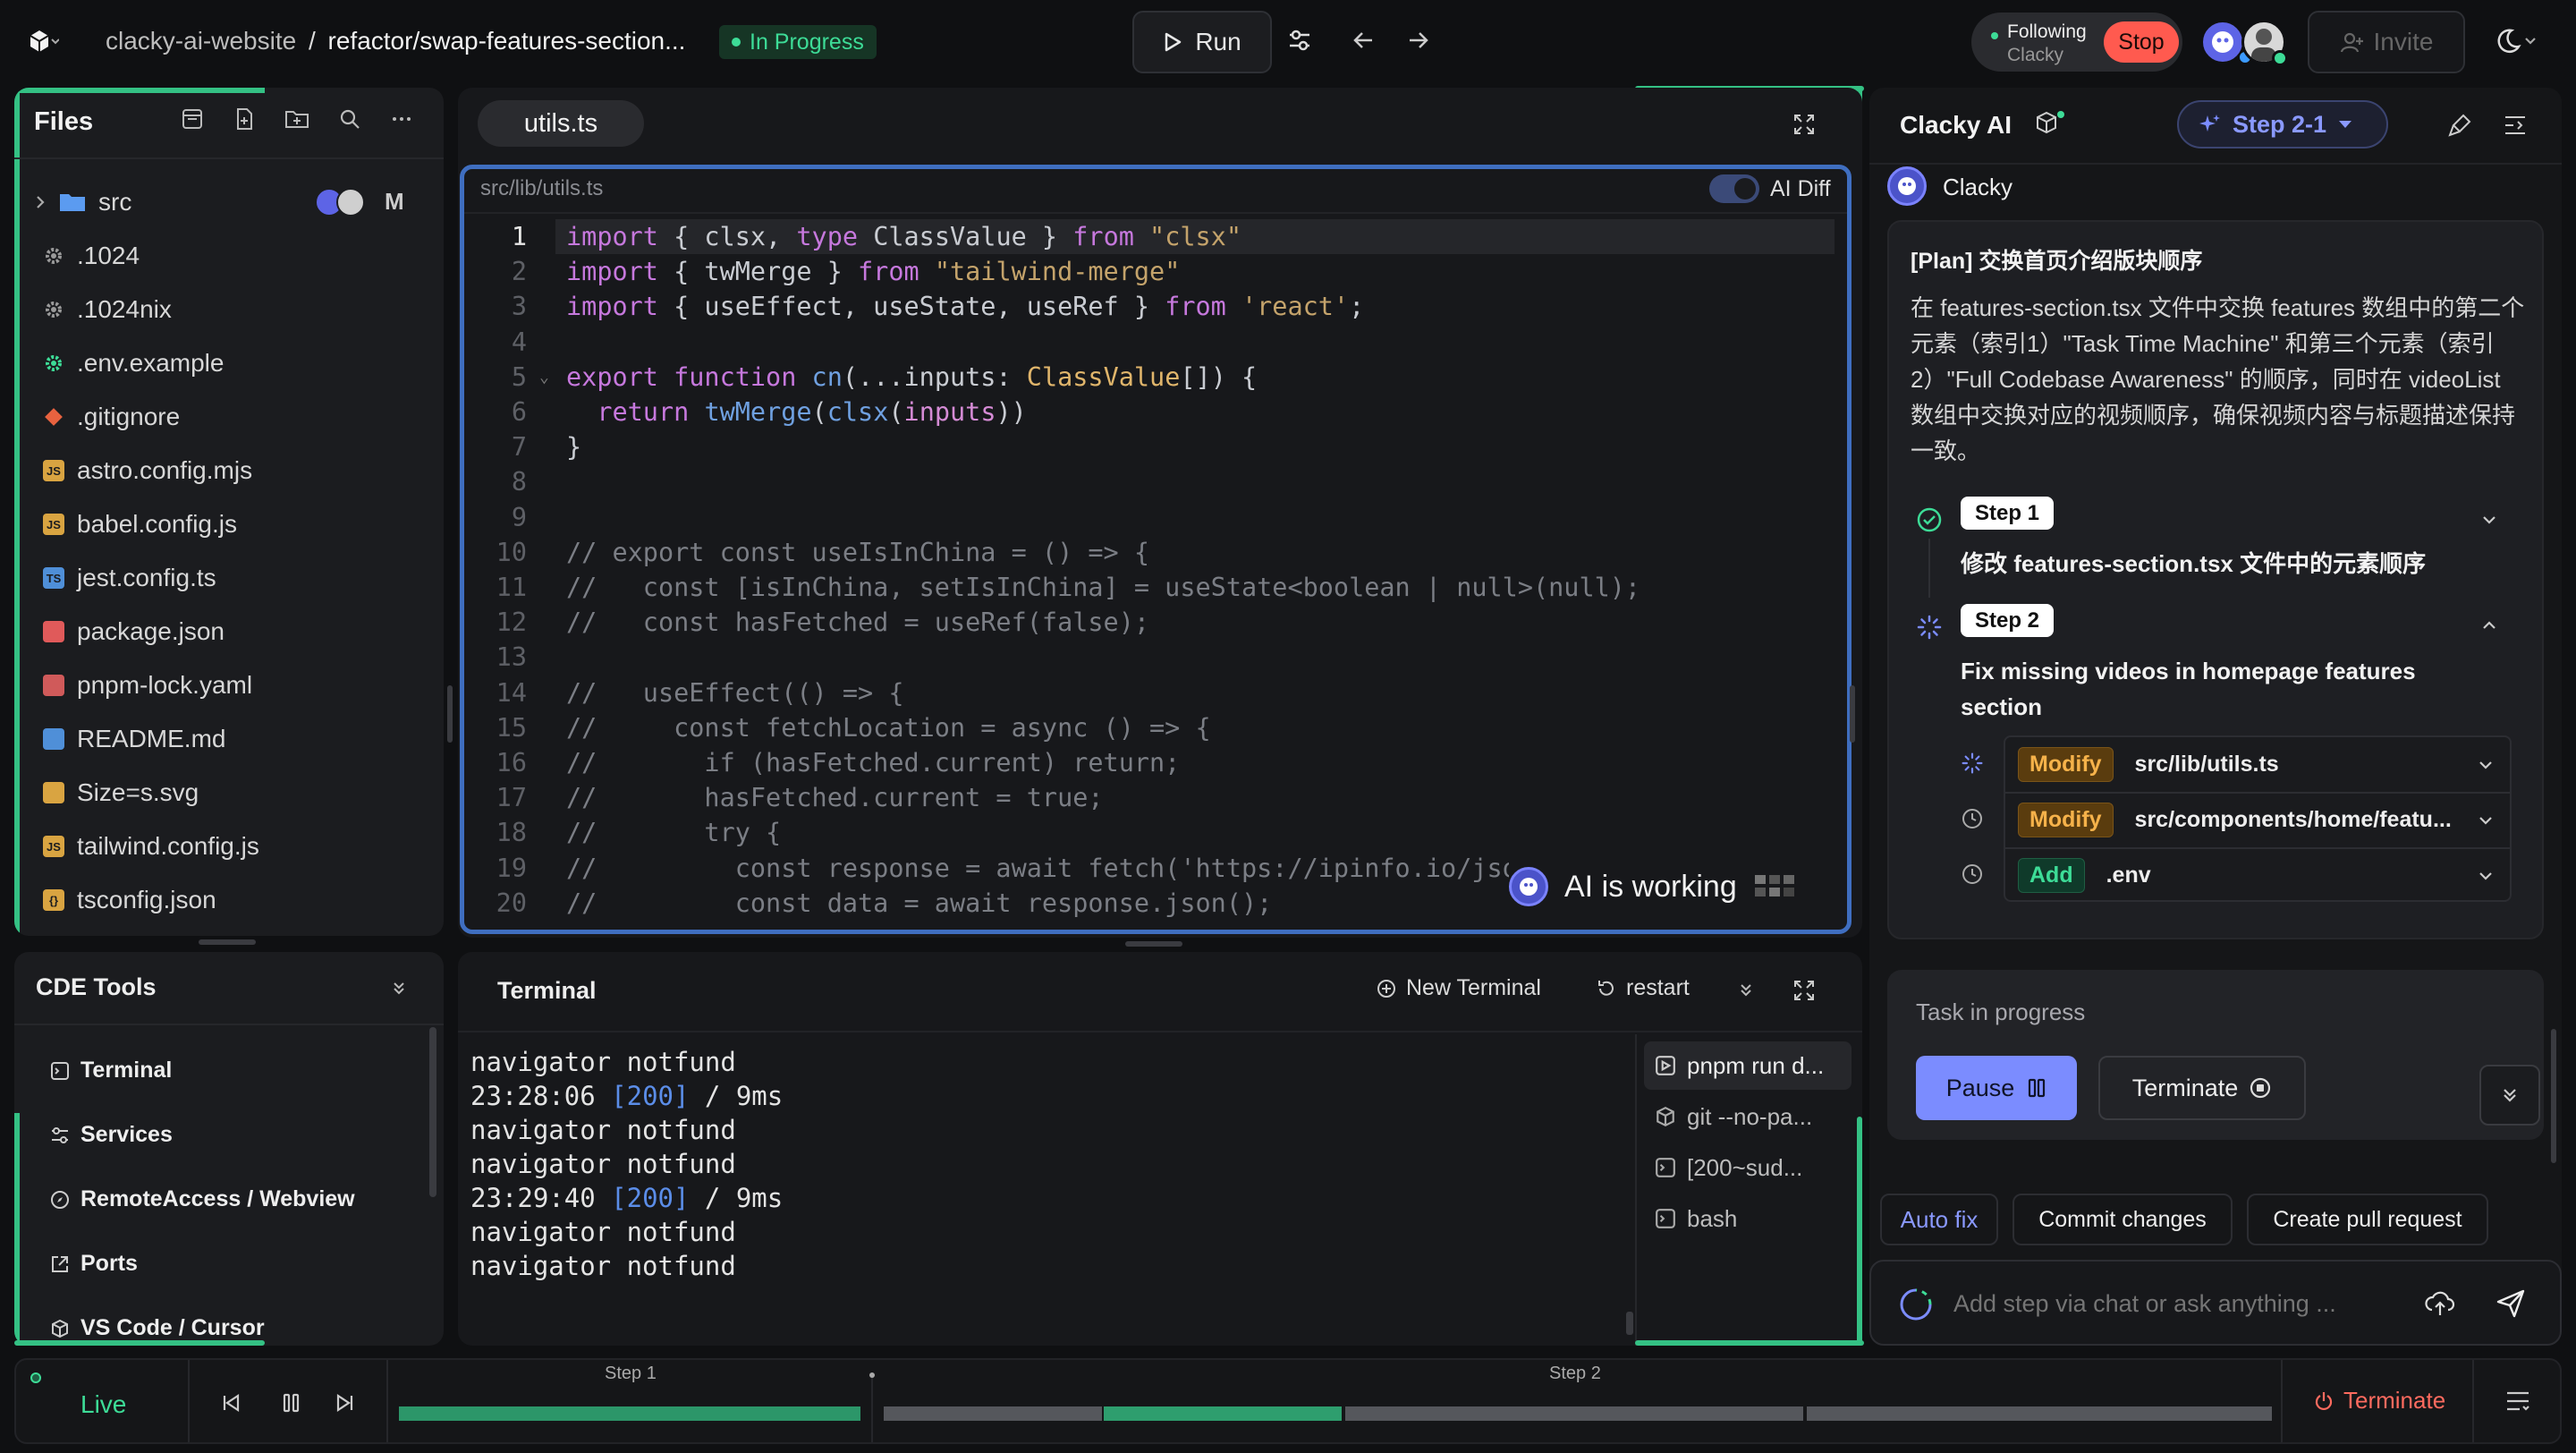 This screenshot has width=2576, height=1453. What do you see at coordinates (1153, 727) in the screenshot?
I see `code-line: 15 // const fetchLocation = async () => {` at bounding box center [1153, 727].